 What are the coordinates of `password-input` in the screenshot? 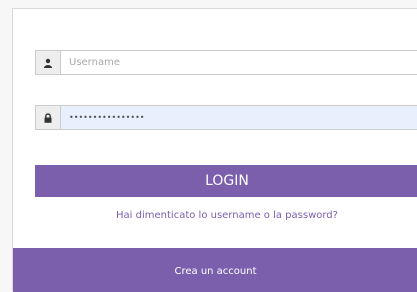 It's located at (239, 117).